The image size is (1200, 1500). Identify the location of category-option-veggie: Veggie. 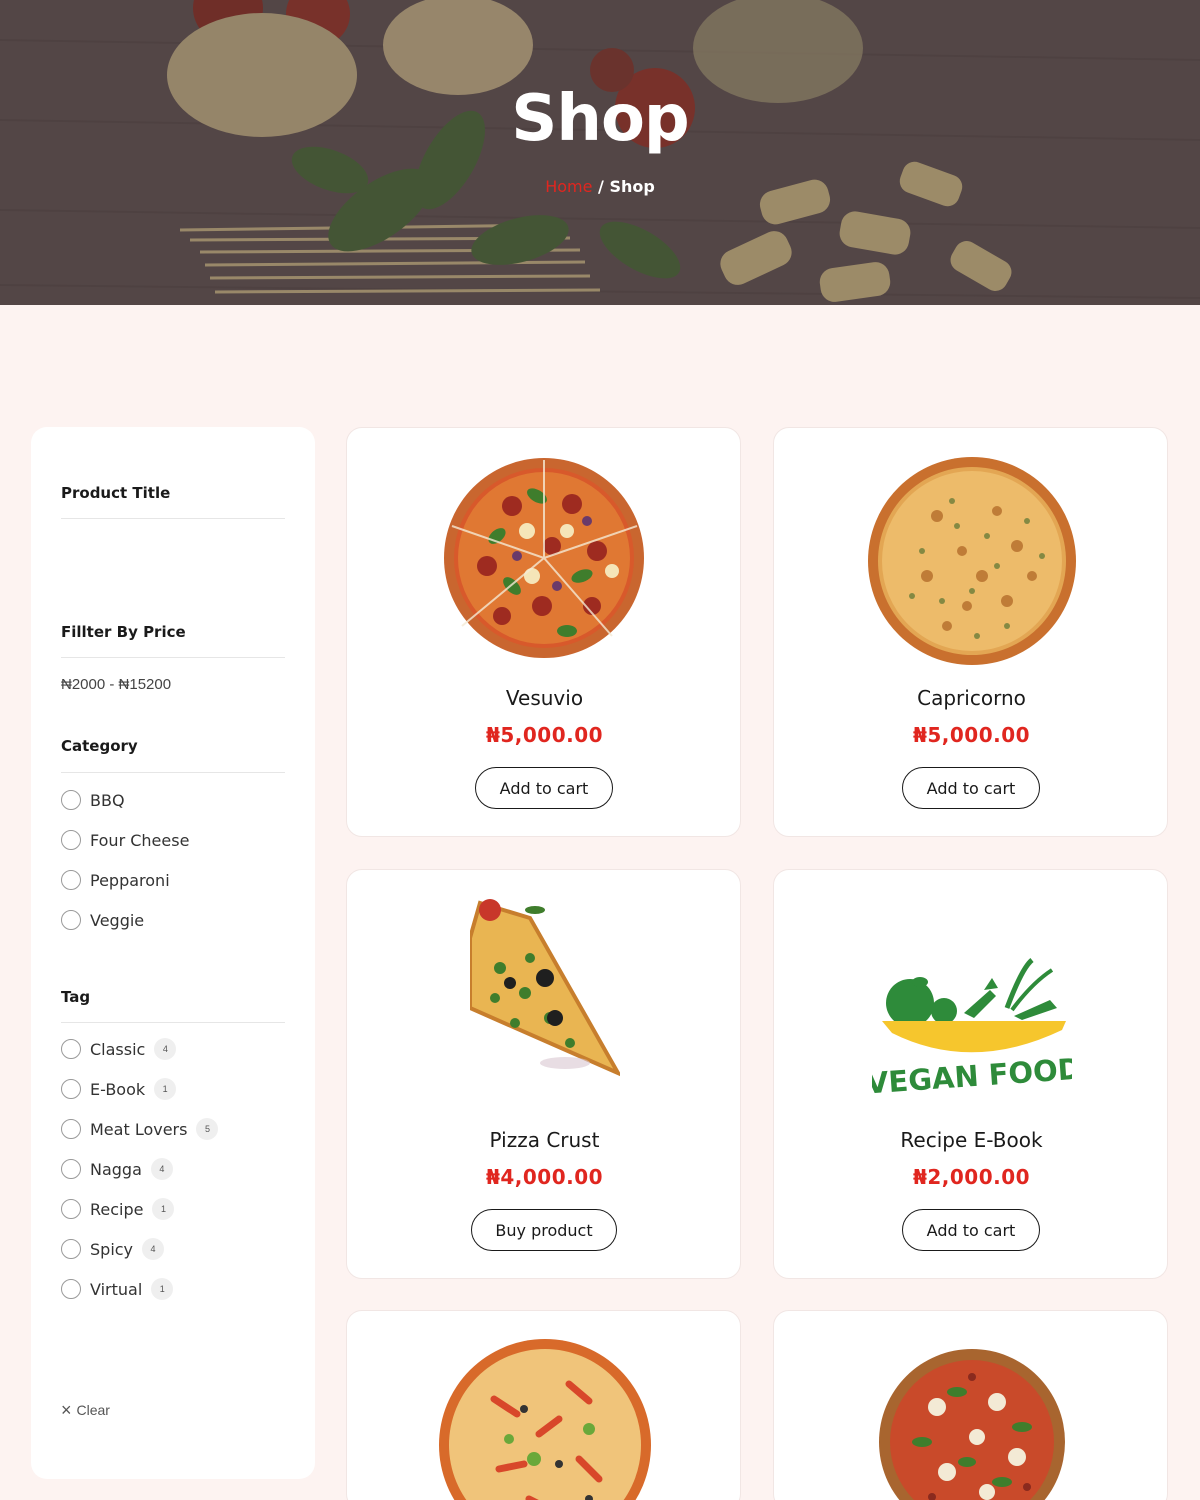
(102, 920).